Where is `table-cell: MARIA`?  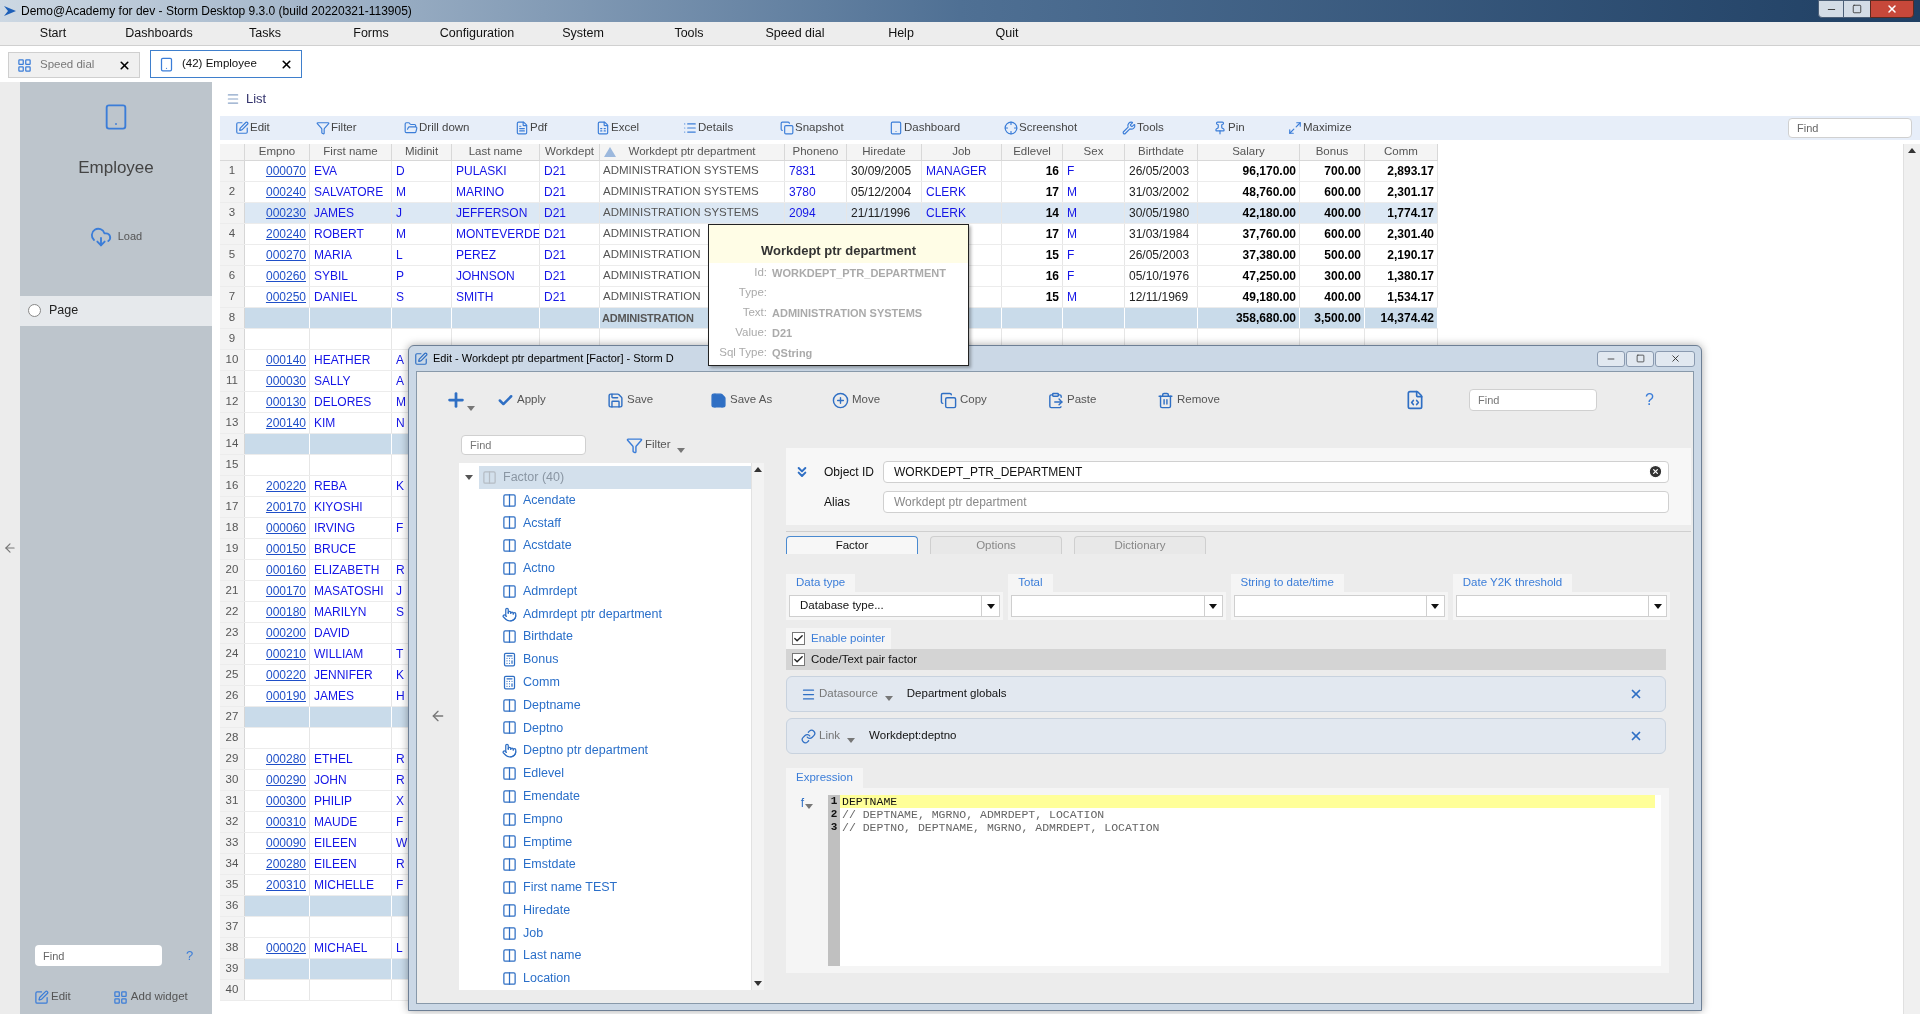
table-cell: MARIA is located at coordinates (351, 255).